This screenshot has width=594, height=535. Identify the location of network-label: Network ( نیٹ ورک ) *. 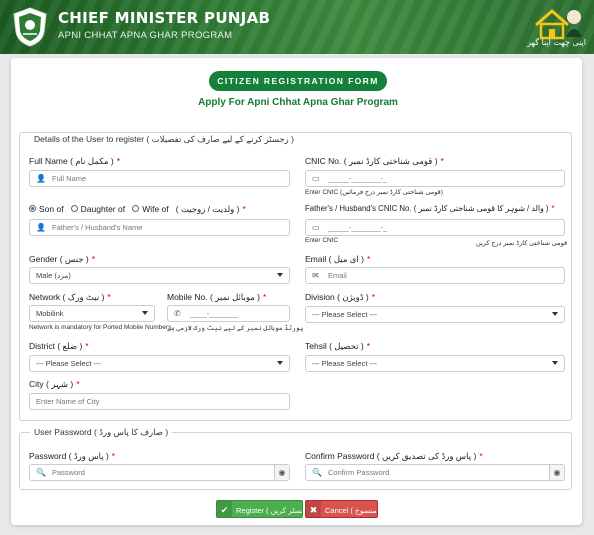
(70, 297).